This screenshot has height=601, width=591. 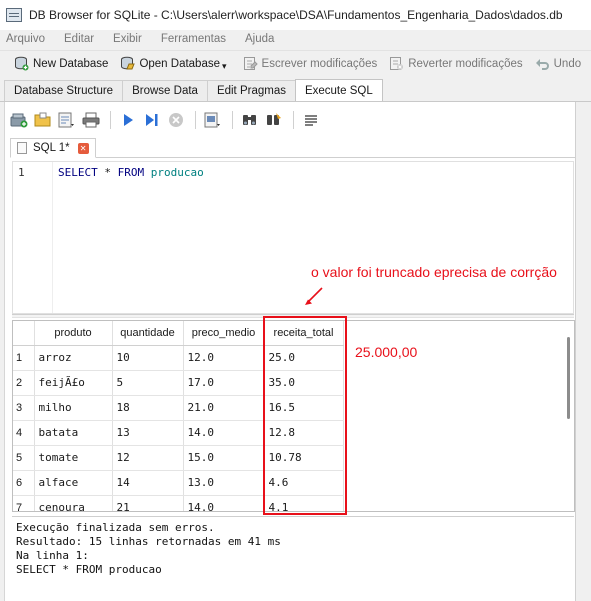 I want to click on column-header-preco-medio: preco_medio, so click(x=224, y=333).